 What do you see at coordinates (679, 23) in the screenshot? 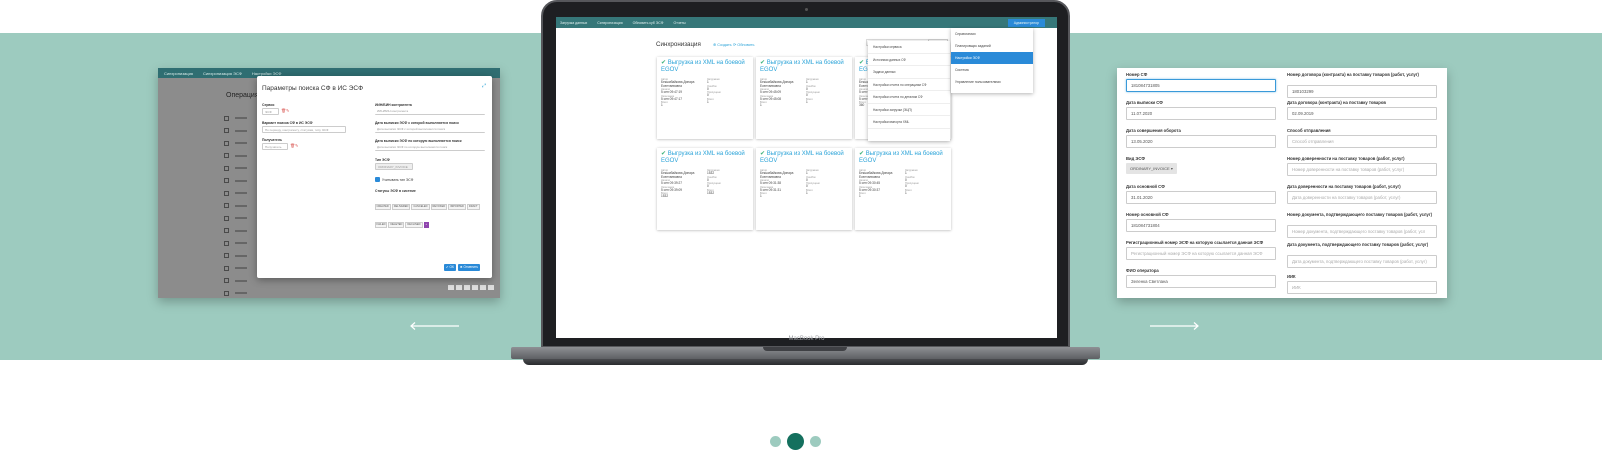
I see `nav-item-reports: Отчеты` at bounding box center [679, 23].